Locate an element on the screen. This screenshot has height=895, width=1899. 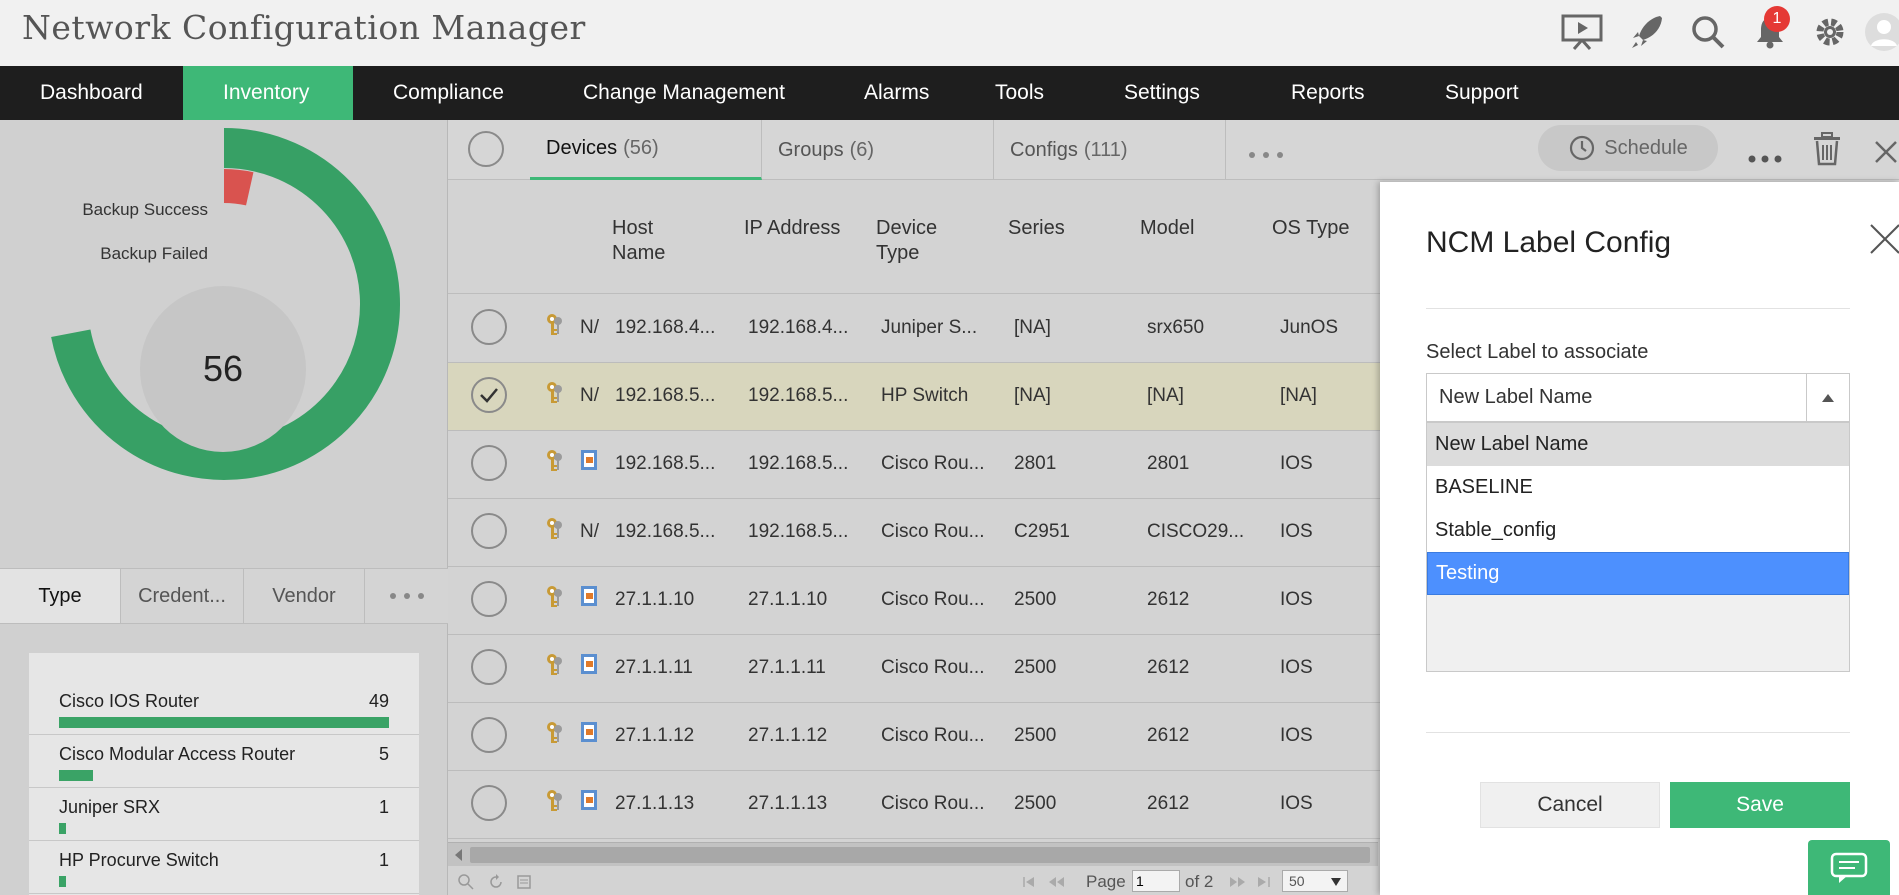
col-host-name: Host Name is located at coordinates (638, 241).